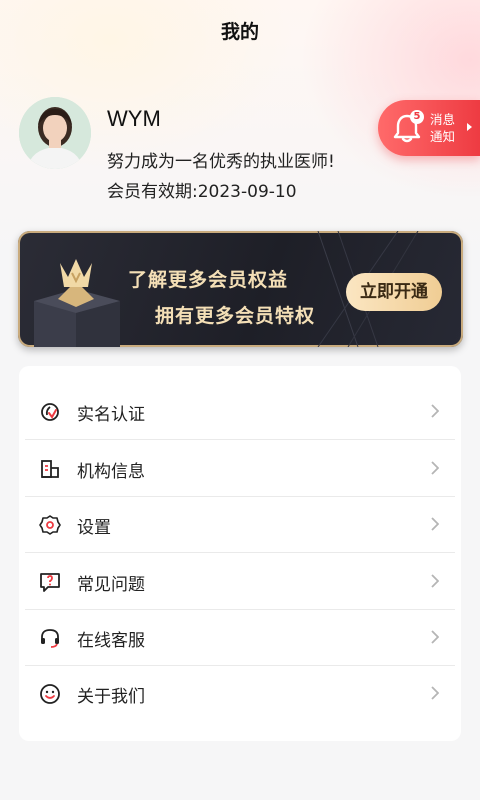 This screenshot has width=480, height=800. Describe the element at coordinates (50, 638) in the screenshot. I see `headset-icon` at that location.